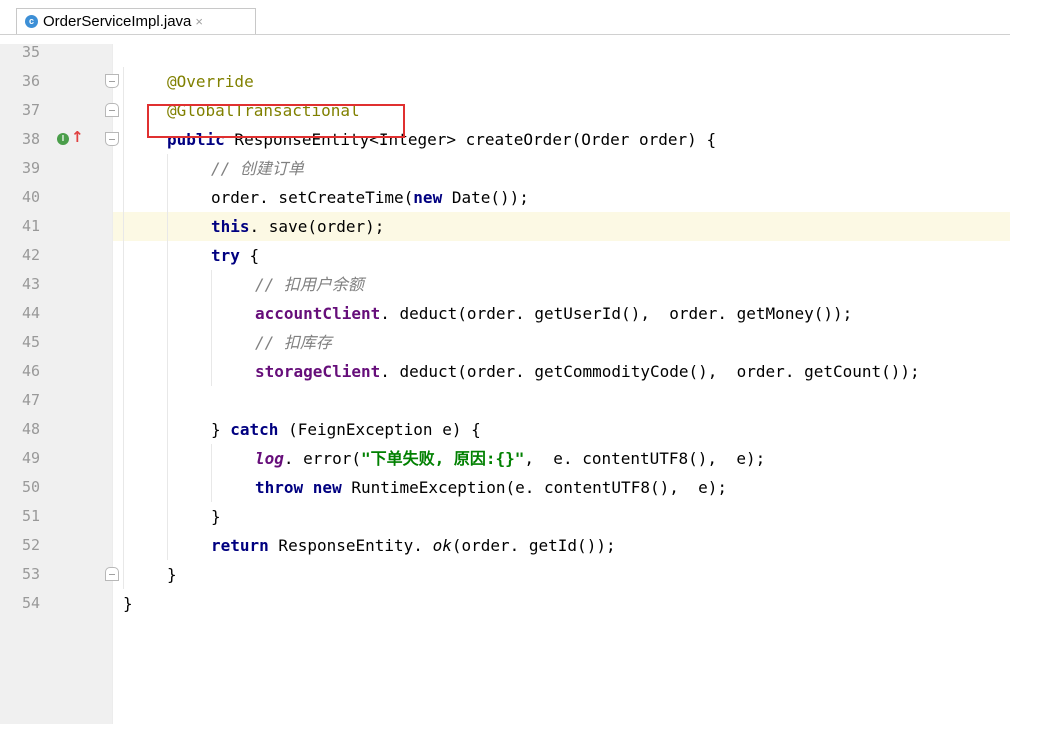  I want to click on code-line: 35, so click(505, 52).